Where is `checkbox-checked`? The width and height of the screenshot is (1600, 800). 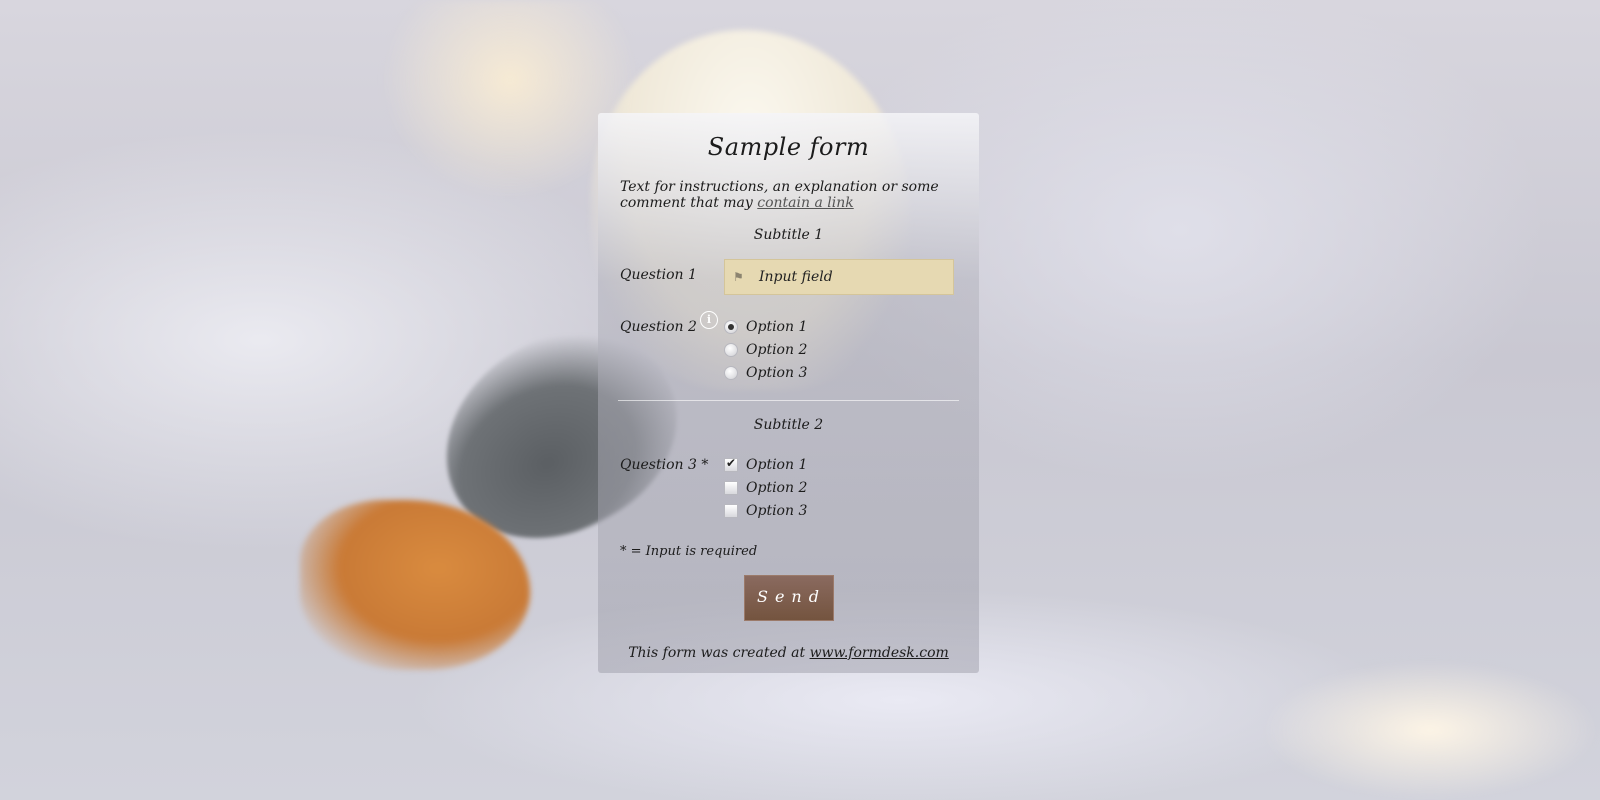 checkbox-checked is located at coordinates (731, 464).